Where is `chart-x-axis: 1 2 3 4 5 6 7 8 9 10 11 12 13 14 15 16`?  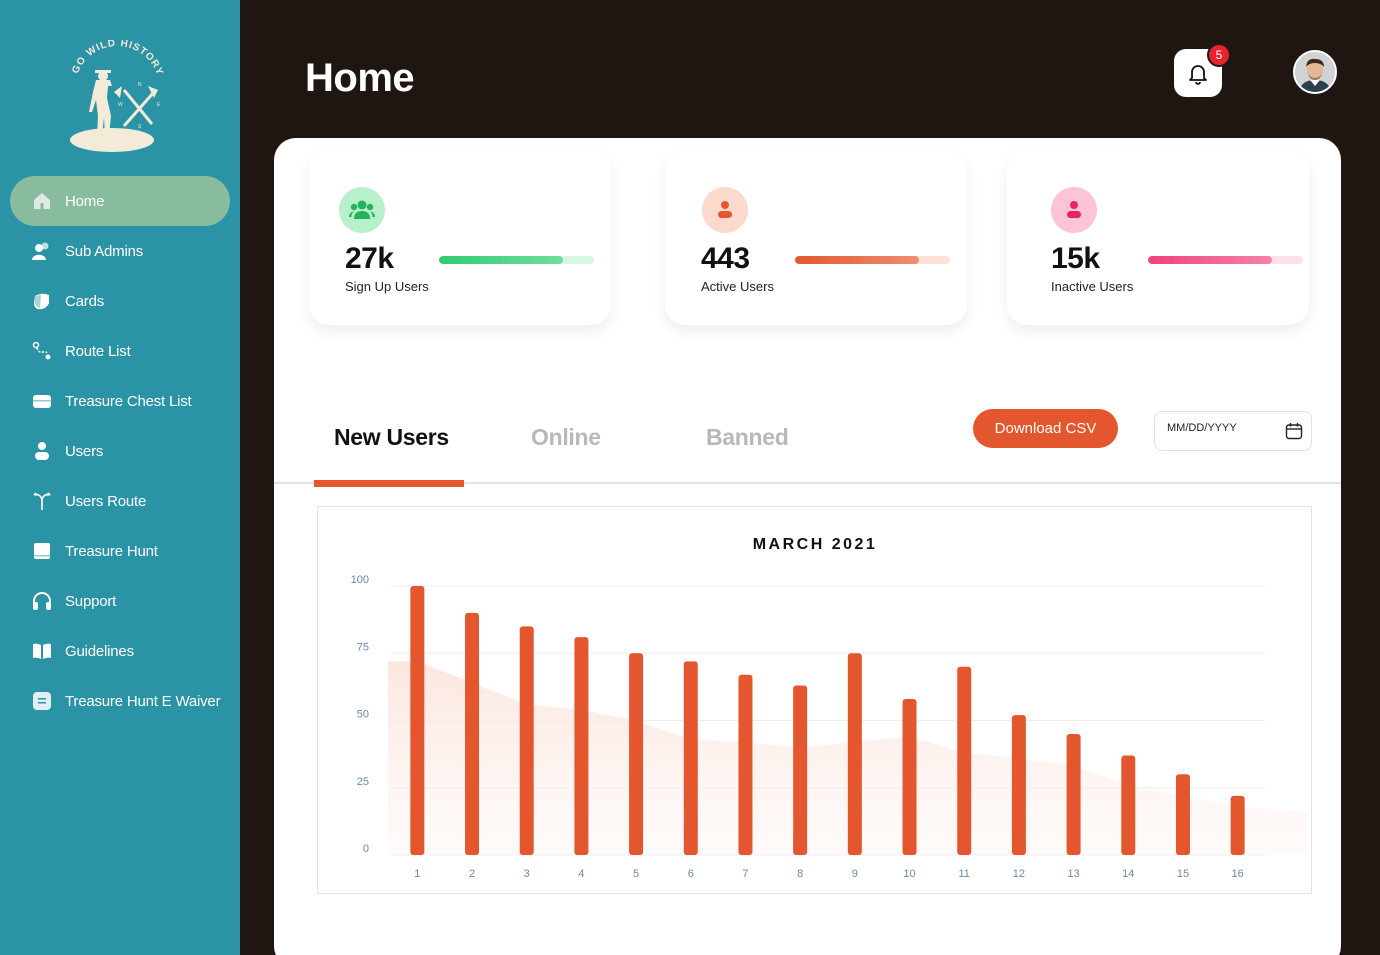 chart-x-axis: 1 2 3 4 5 6 7 8 9 10 11 12 13 14 15 16 is located at coordinates (829, 874).